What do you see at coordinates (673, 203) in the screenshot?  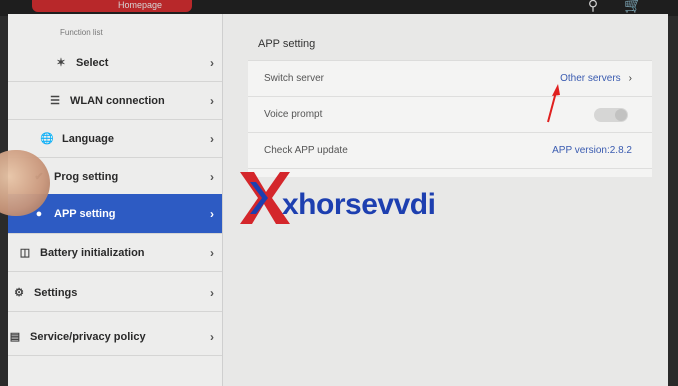 I see `device-edge` at bounding box center [673, 203].